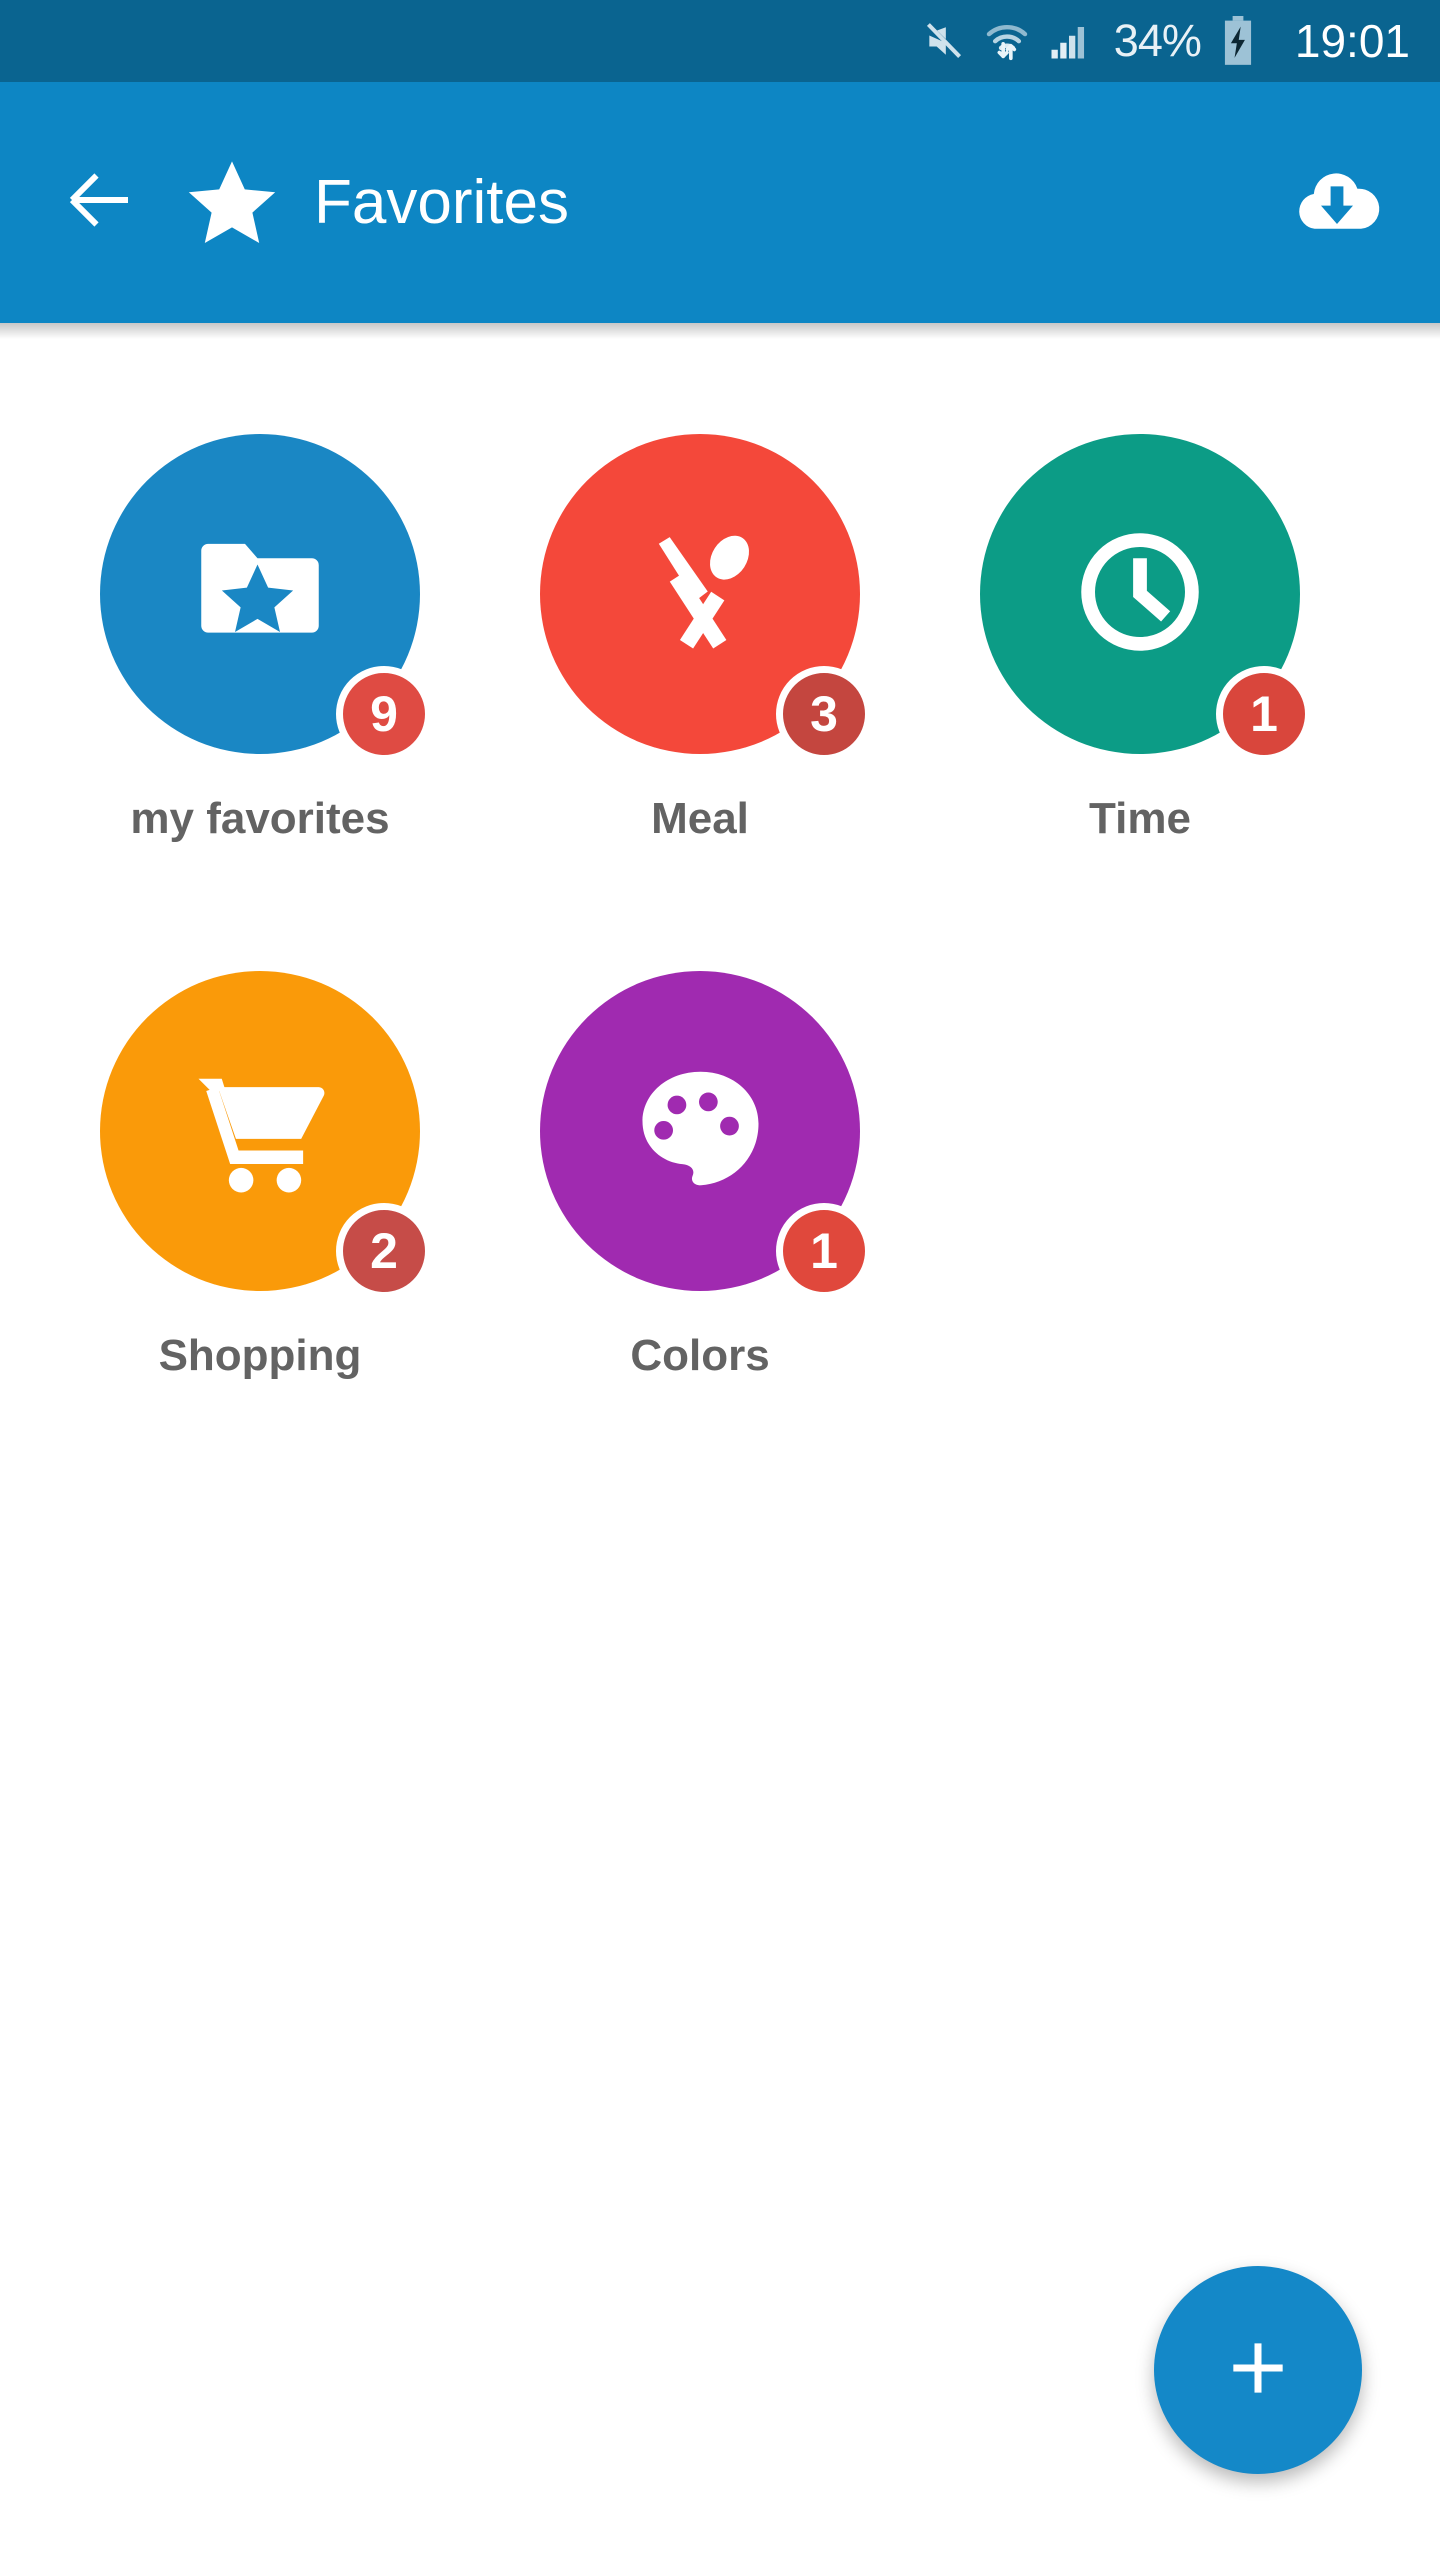 The height and width of the screenshot is (2560, 1440). What do you see at coordinates (384, 1251) in the screenshot?
I see `badge-count: 2` at bounding box center [384, 1251].